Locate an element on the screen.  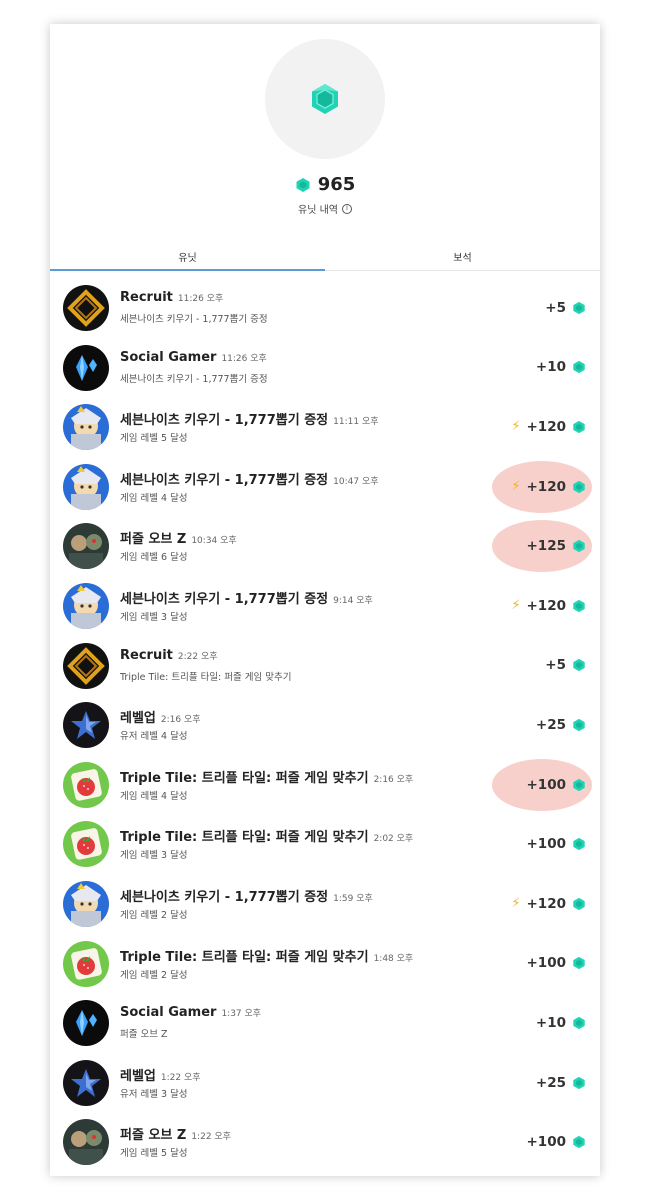
transaction-amount: +120 is located at coordinates (546, 426).